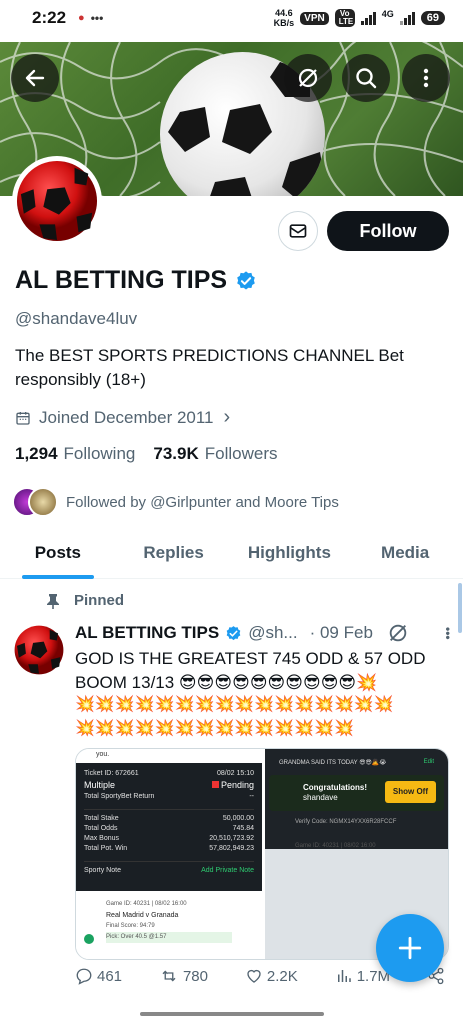 This screenshot has height=1024, width=463. Describe the element at coordinates (405, 554) in the screenshot. I see `tab-media: Media` at that location.